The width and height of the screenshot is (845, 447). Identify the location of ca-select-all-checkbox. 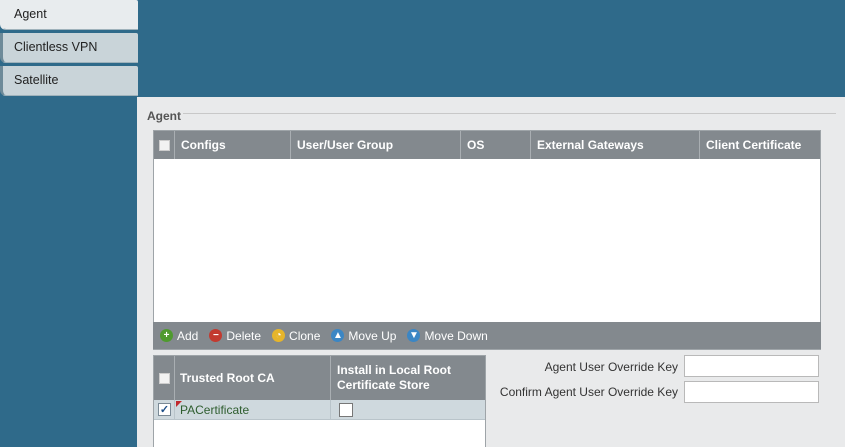
(164, 378).